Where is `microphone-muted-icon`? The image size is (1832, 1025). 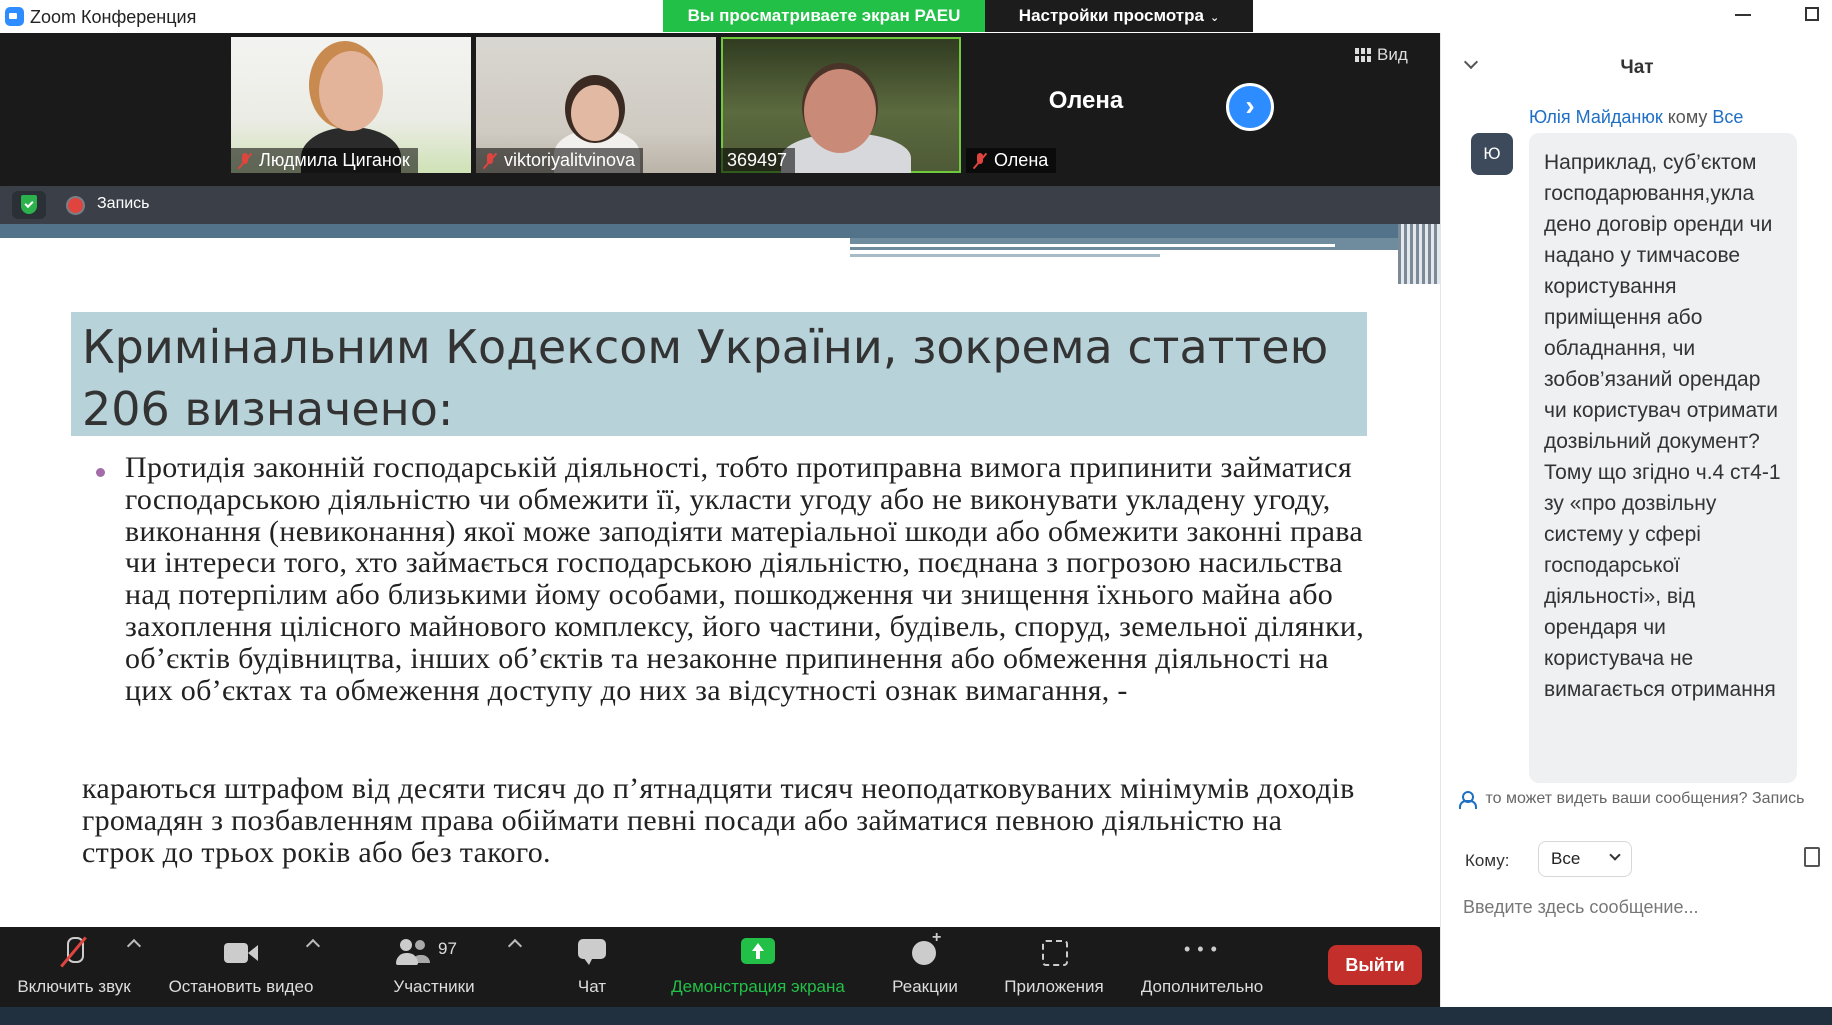
microphone-muted-icon is located at coordinates (74, 952).